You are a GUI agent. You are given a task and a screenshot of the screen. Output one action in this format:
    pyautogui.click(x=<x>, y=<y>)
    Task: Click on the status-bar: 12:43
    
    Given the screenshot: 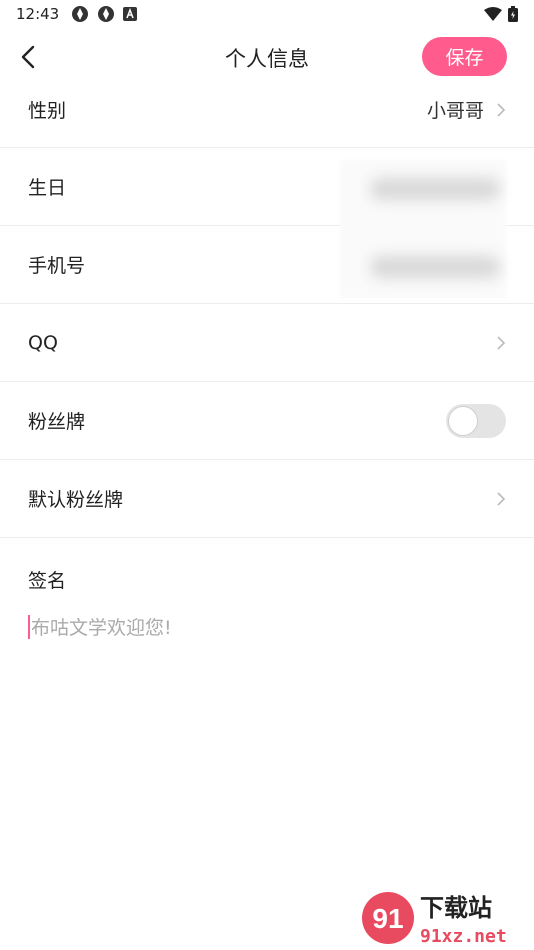 What is the action you would take?
    pyautogui.click(x=267, y=14)
    